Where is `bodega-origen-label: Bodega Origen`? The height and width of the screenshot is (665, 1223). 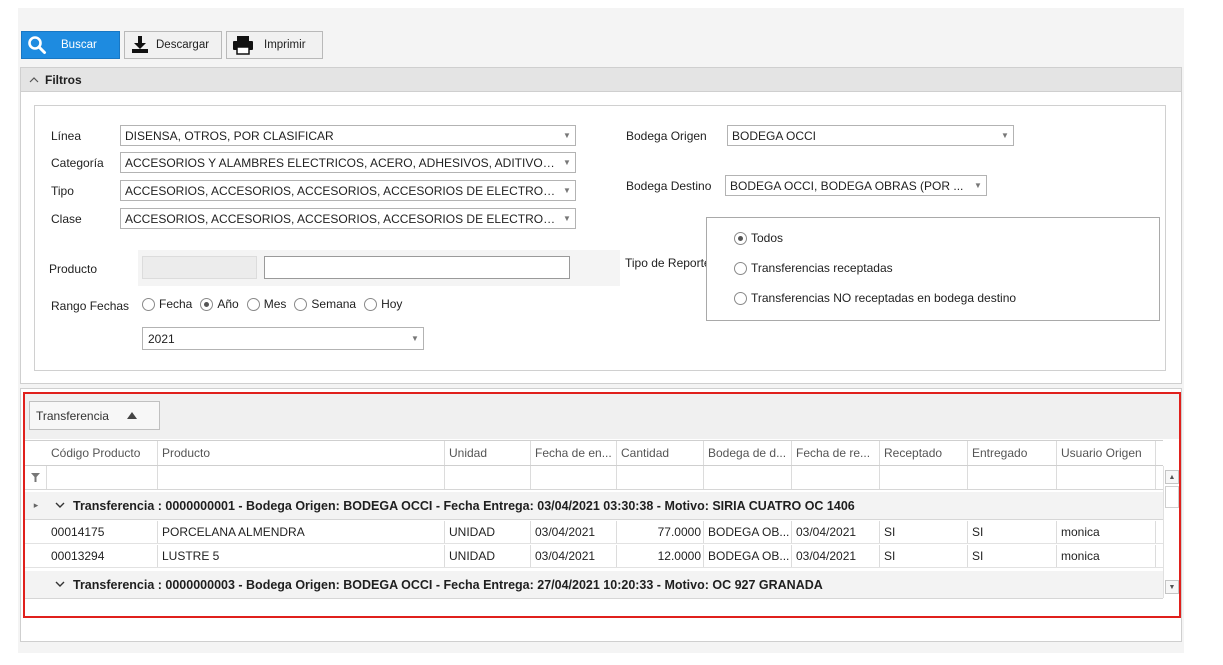
bodega-origen-label: Bodega Origen is located at coordinates (666, 136).